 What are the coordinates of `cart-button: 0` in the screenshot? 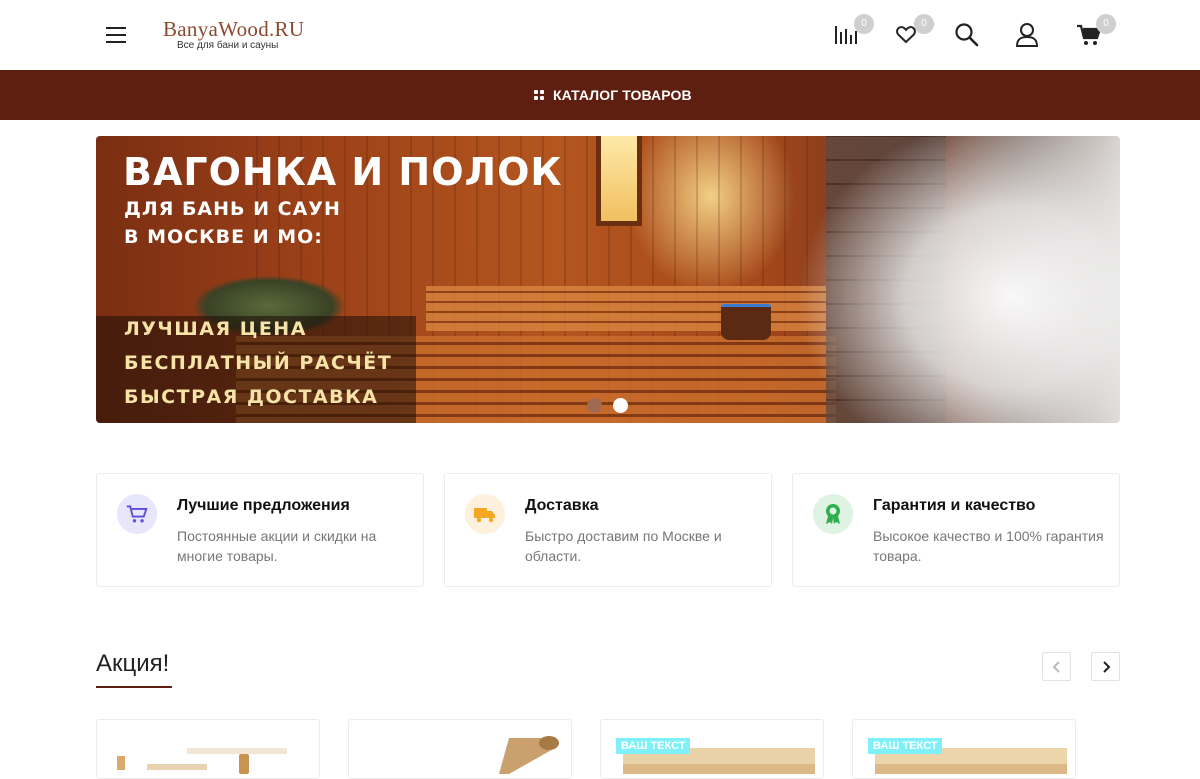 It's located at (1096, 31).